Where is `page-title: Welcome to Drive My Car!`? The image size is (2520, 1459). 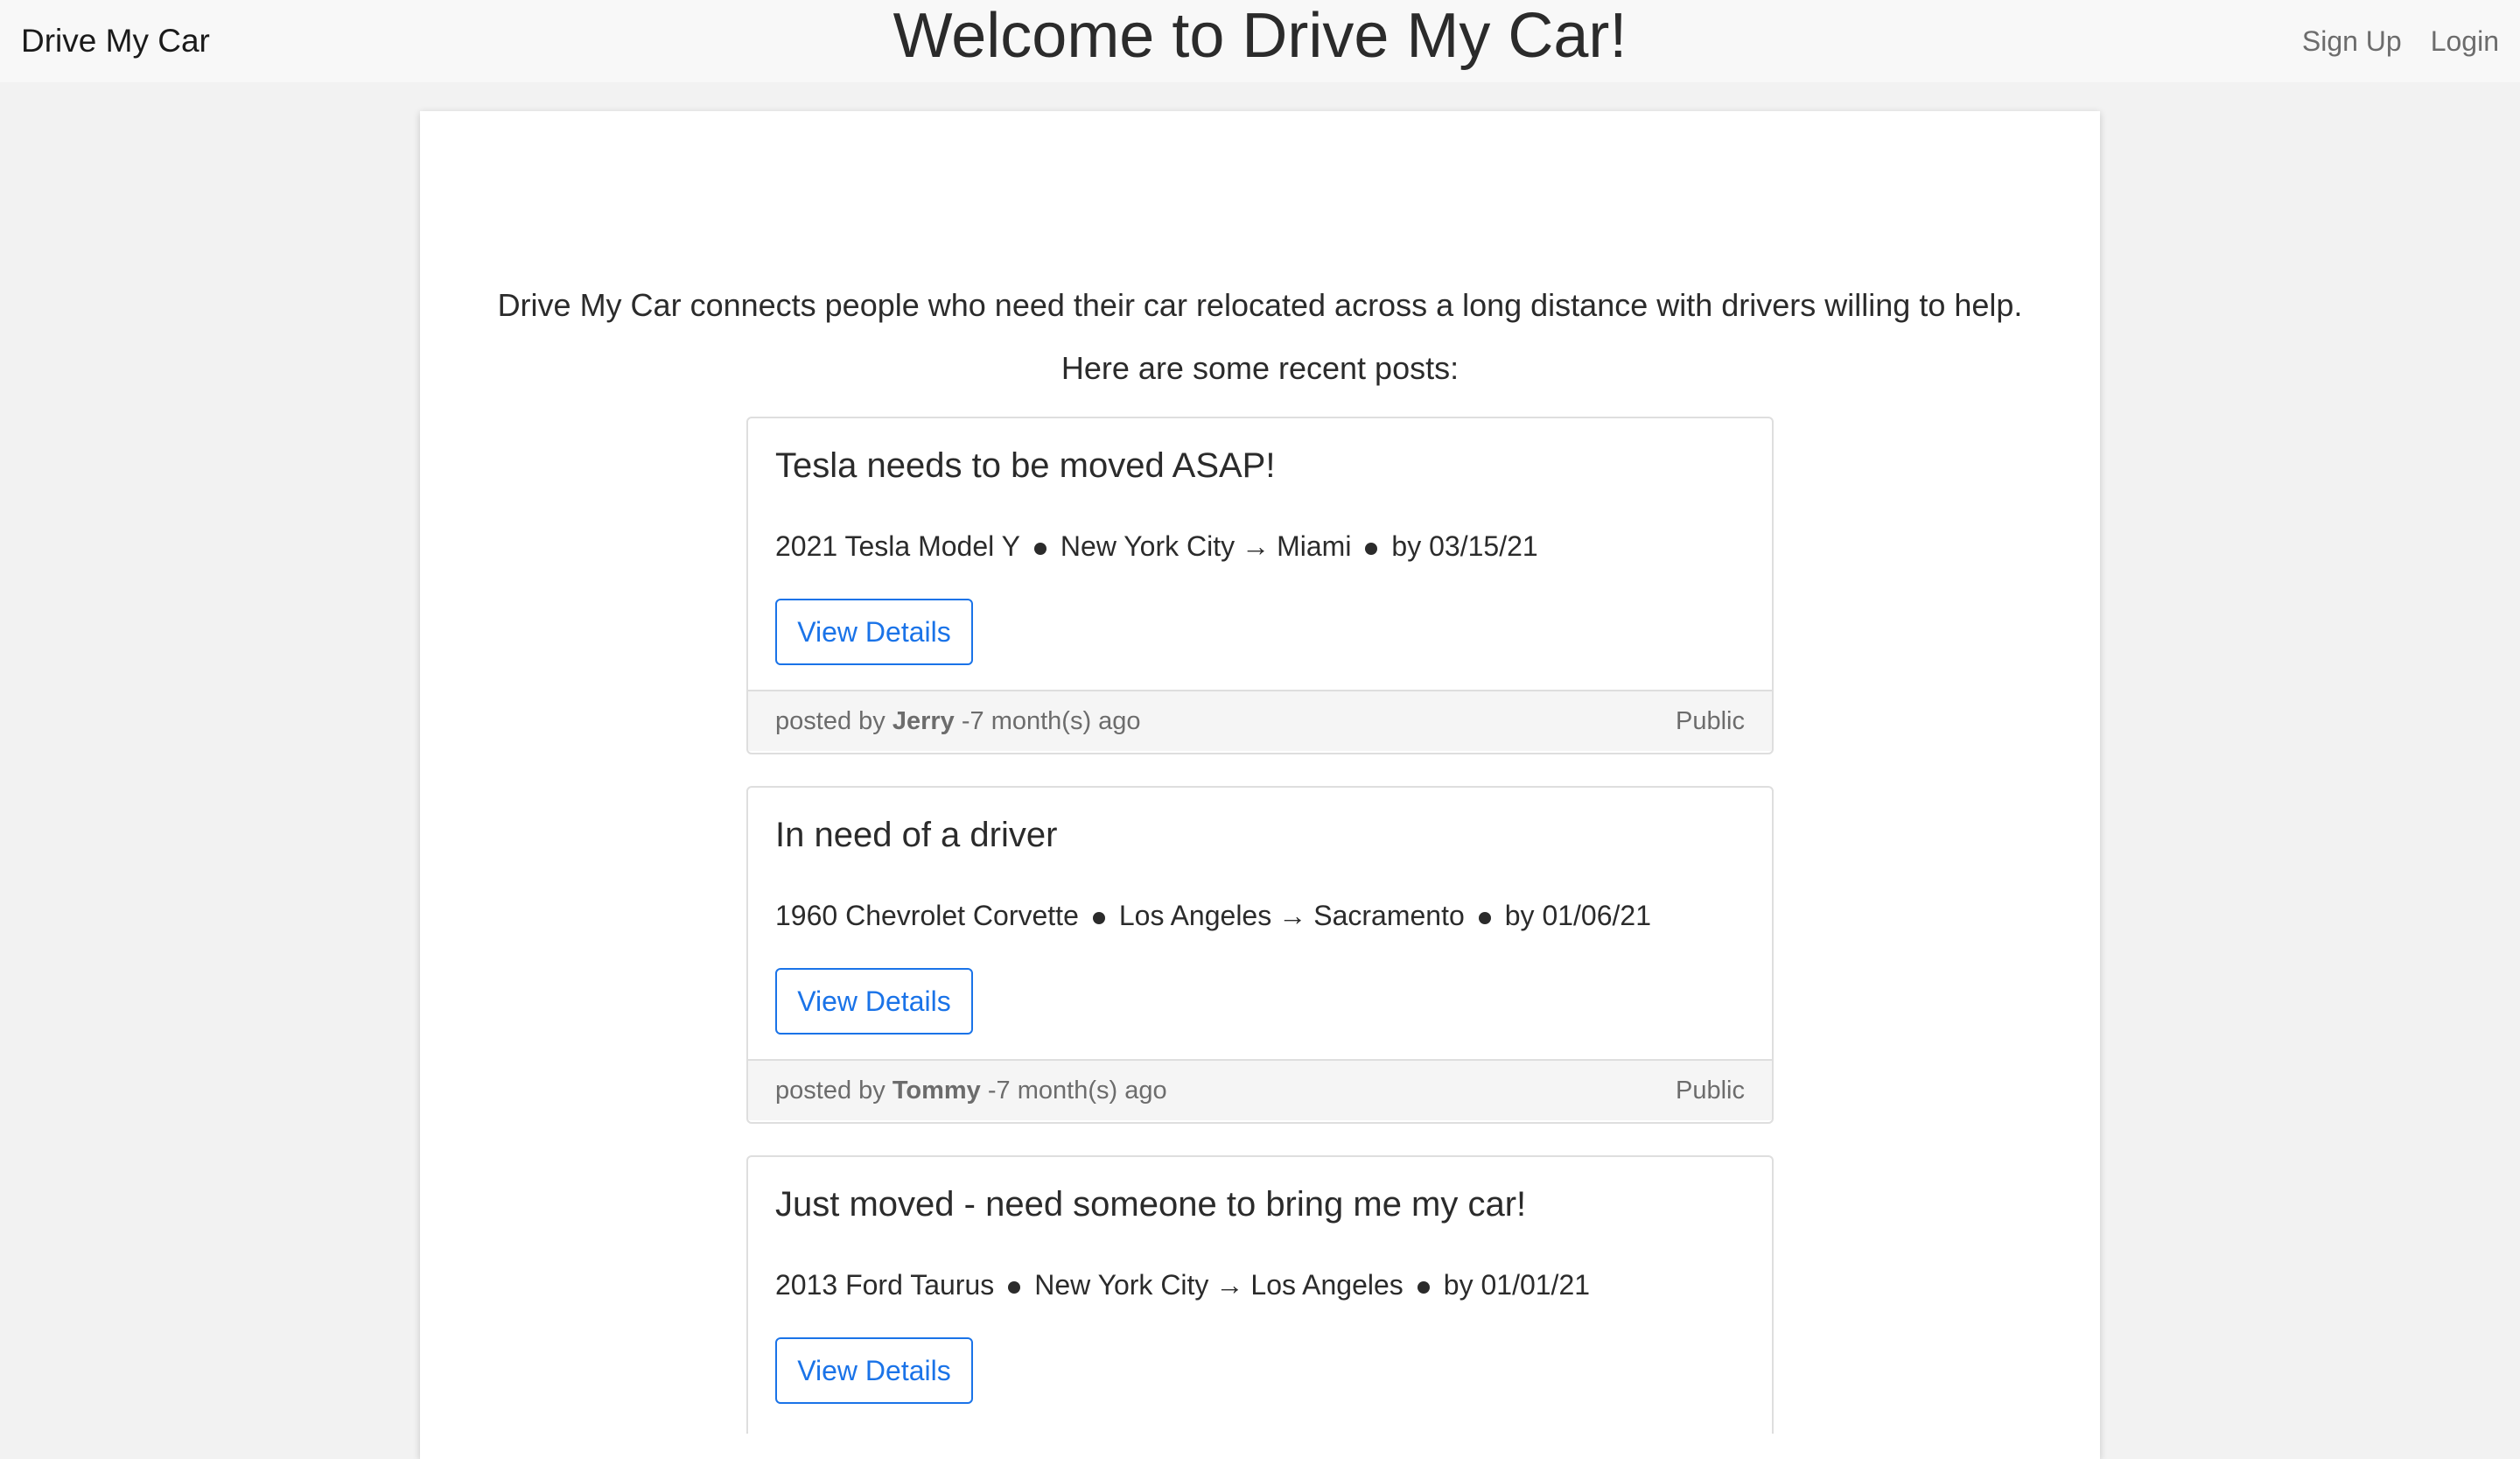
page-title: Welcome to Drive My Car! is located at coordinates (1260, 36).